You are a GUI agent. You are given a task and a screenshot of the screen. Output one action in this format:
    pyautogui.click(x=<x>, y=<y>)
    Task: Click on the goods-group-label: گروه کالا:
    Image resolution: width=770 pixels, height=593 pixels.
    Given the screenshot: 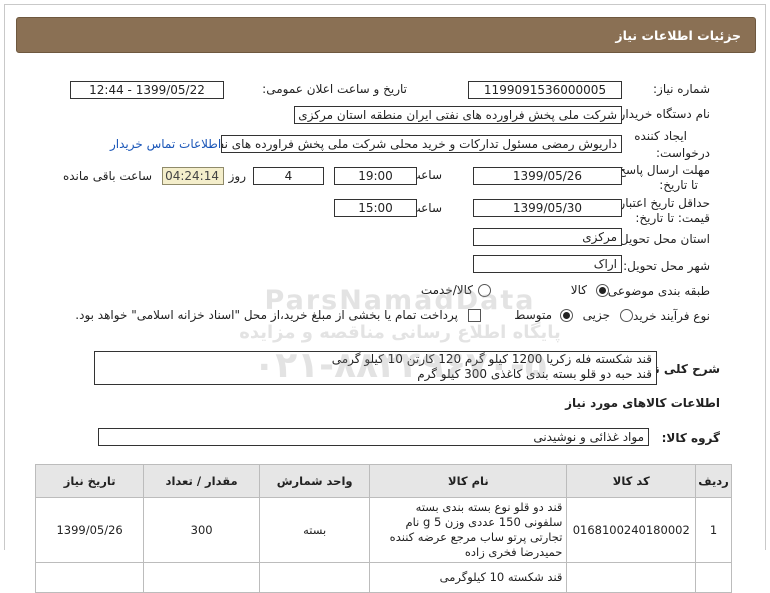 What is the action you would take?
    pyautogui.click(x=690, y=438)
    